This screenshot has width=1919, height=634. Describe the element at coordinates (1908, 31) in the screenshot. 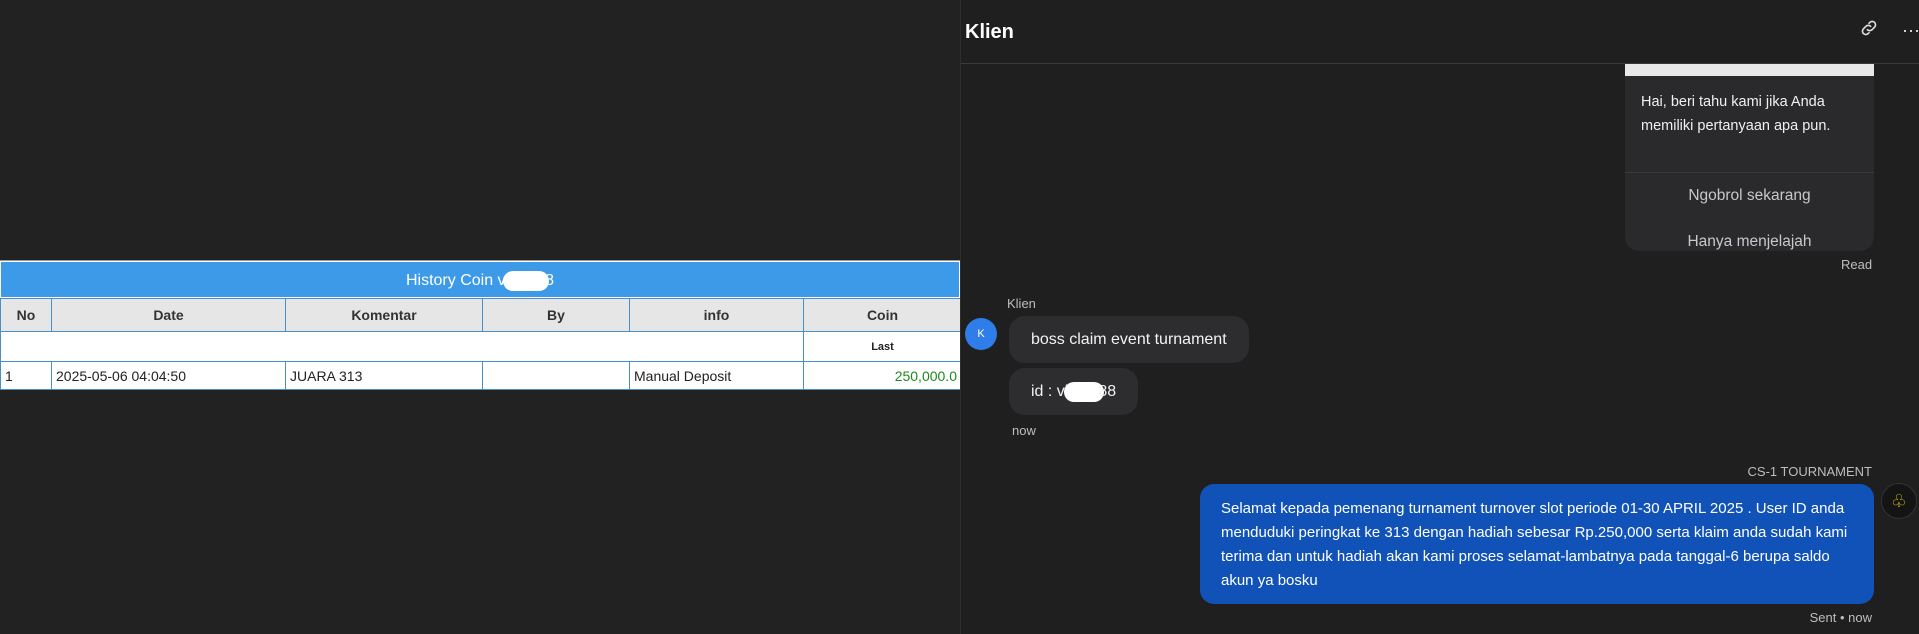

I see `more-icon: ⋯` at that location.